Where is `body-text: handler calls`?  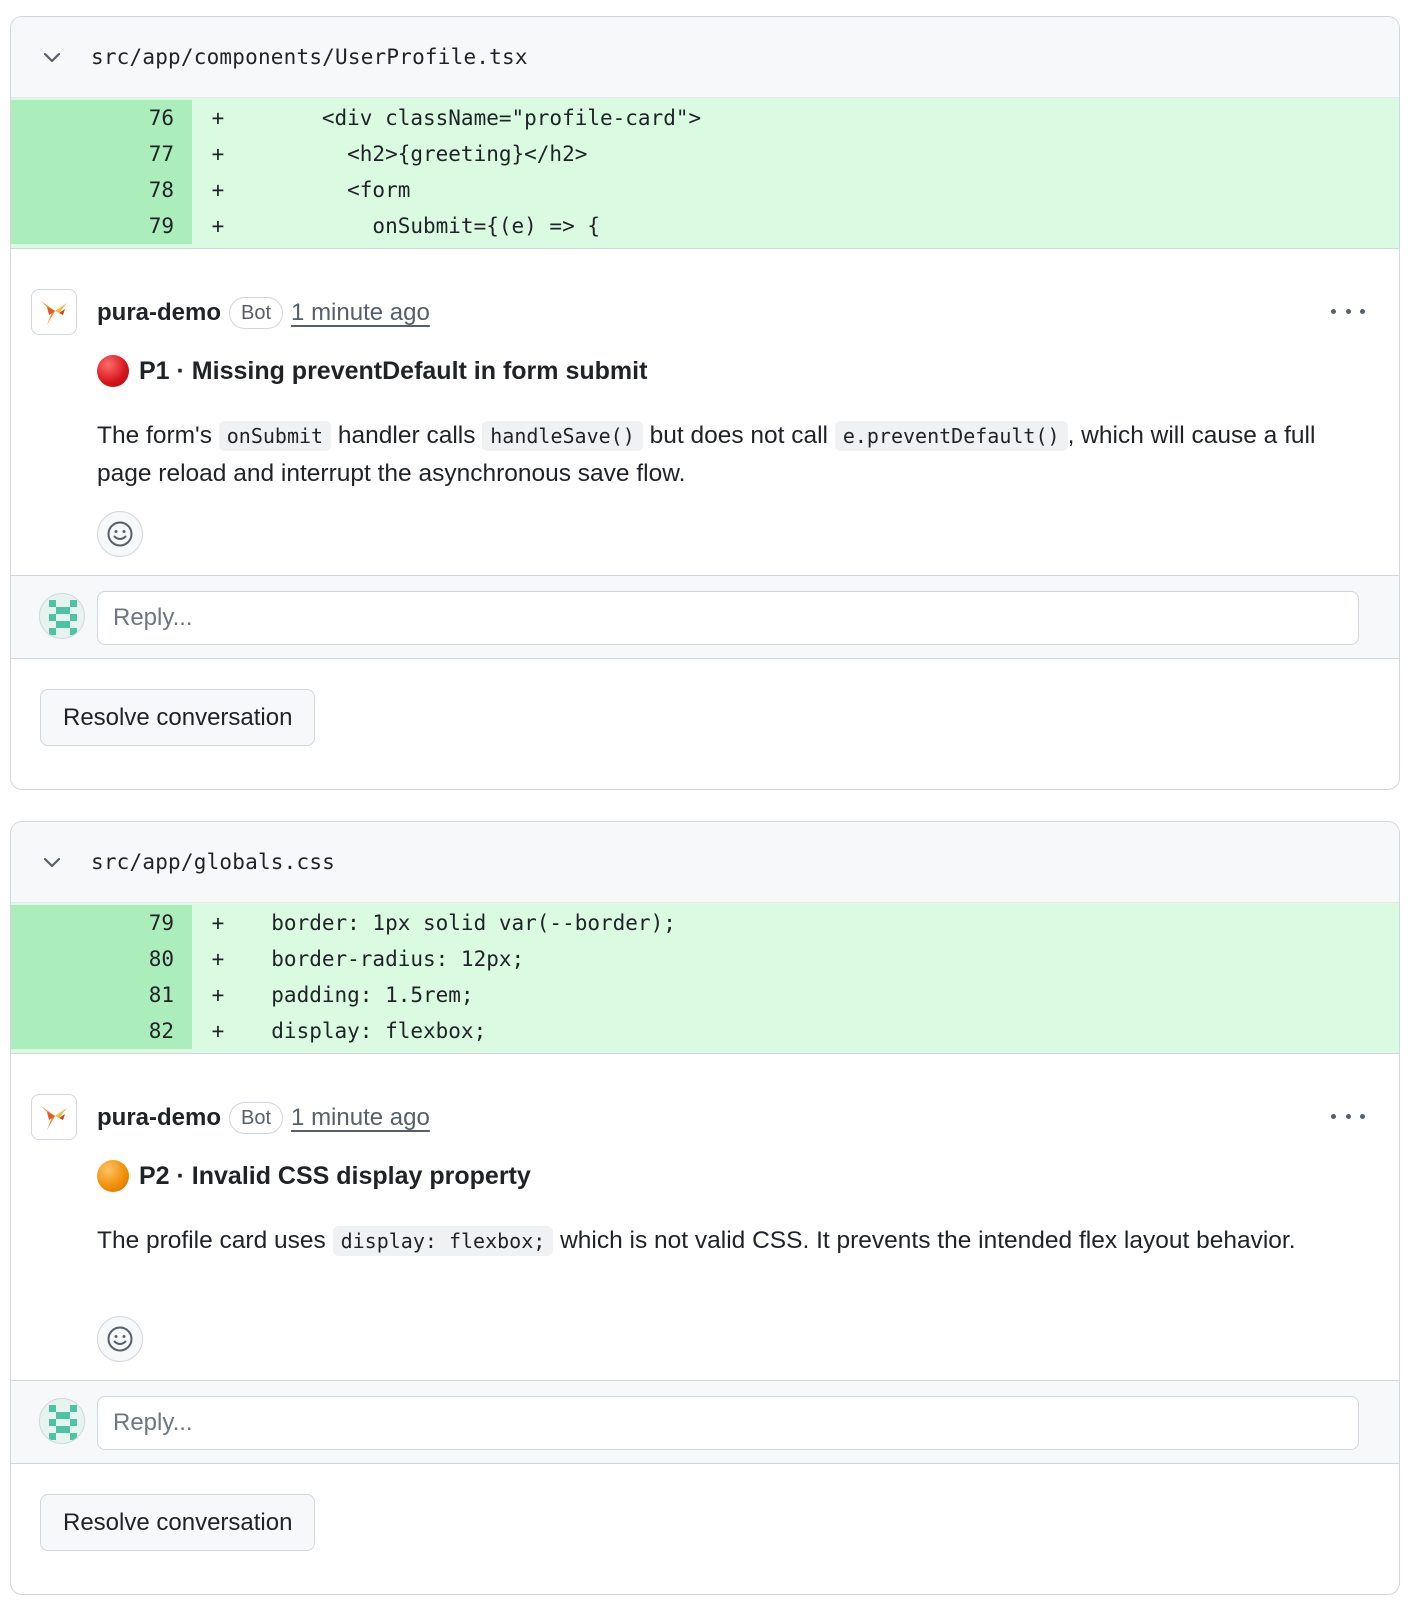
body-text: handler calls is located at coordinates (407, 435).